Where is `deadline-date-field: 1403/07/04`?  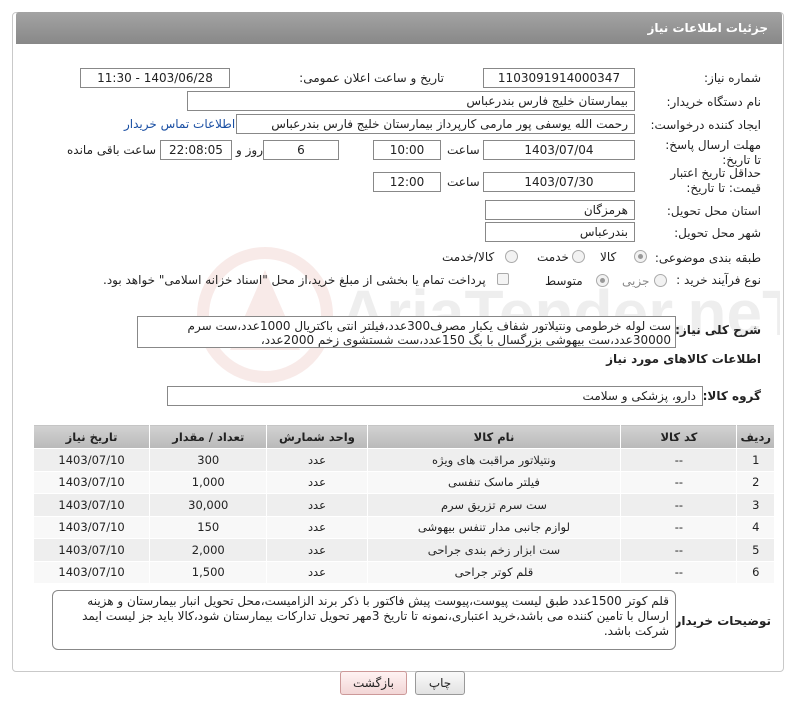
deadline-date-field: 1403/07/04 is located at coordinates (559, 150).